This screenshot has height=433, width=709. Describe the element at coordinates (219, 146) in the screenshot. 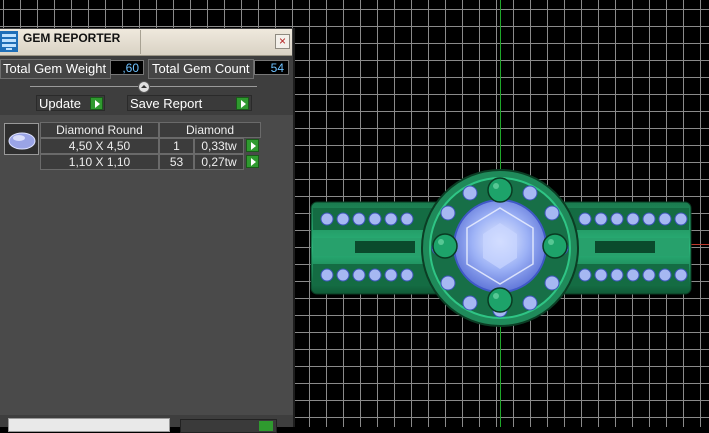

I see `row1-weight: 0,33tw` at that location.